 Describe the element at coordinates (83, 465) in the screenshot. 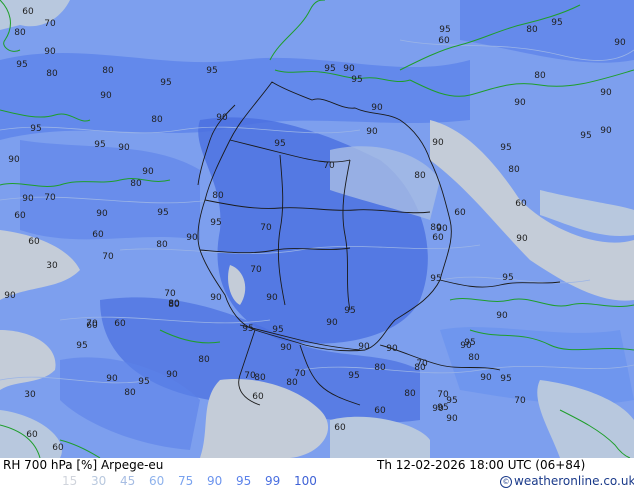

I see `map-title: RH 700 hPa [%] Arpege-eu` at that location.